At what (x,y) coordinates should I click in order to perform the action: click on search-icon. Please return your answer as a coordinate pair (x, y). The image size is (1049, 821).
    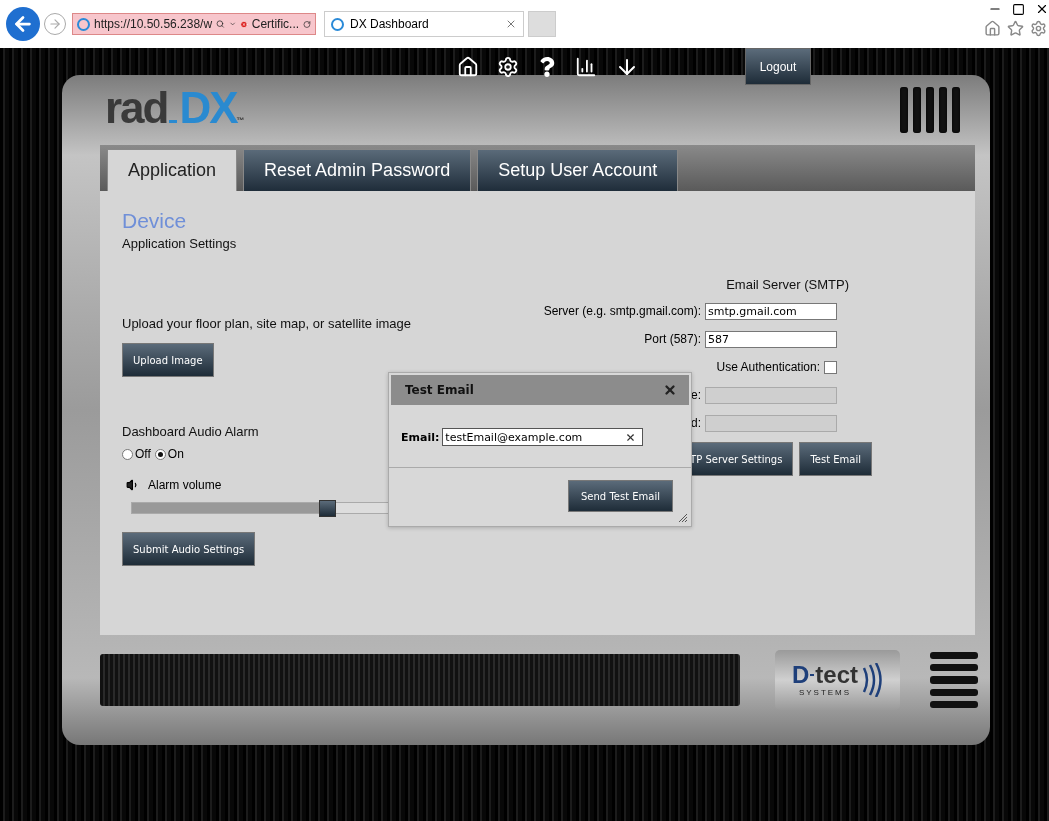
    Looking at the image, I should click on (220, 24).